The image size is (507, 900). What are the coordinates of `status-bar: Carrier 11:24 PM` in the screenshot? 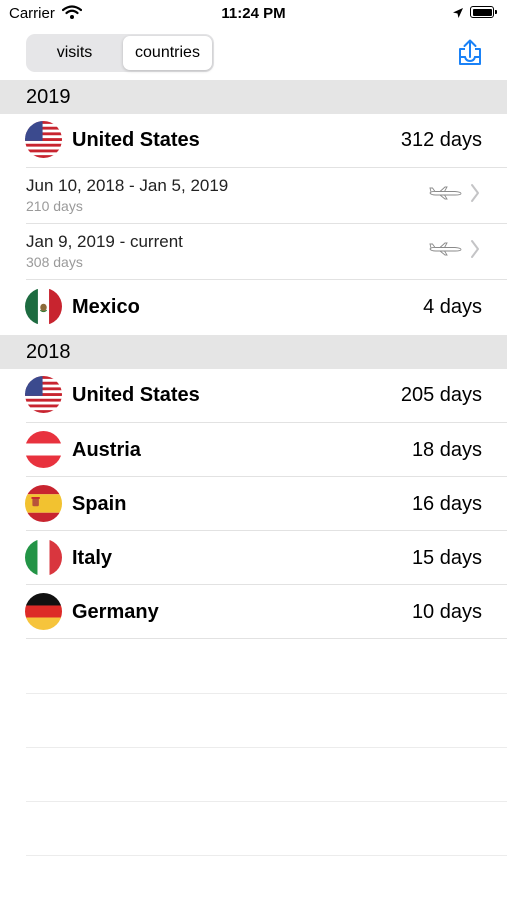 It's located at (253, 14).